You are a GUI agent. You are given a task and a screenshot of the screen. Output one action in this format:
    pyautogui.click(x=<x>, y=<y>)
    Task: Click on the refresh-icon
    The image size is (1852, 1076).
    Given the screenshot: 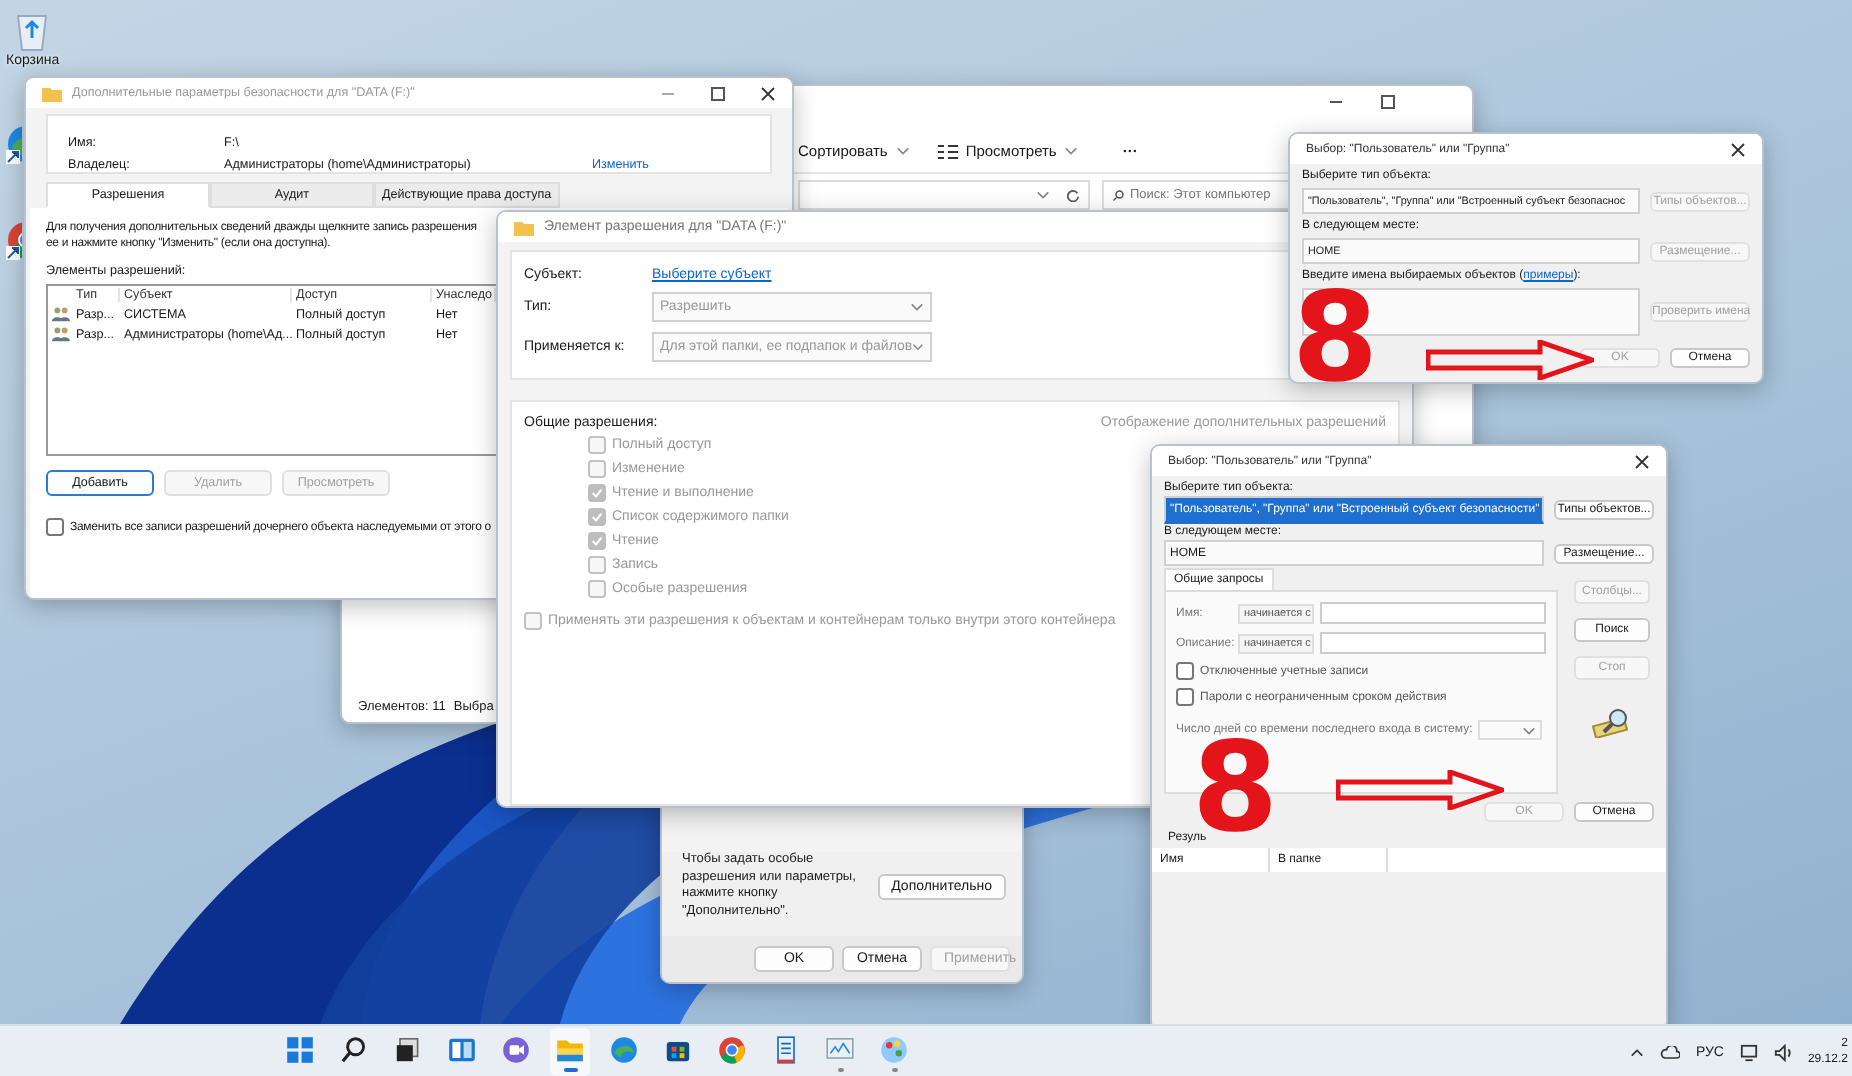 What is the action you would take?
    pyautogui.click(x=1073, y=195)
    